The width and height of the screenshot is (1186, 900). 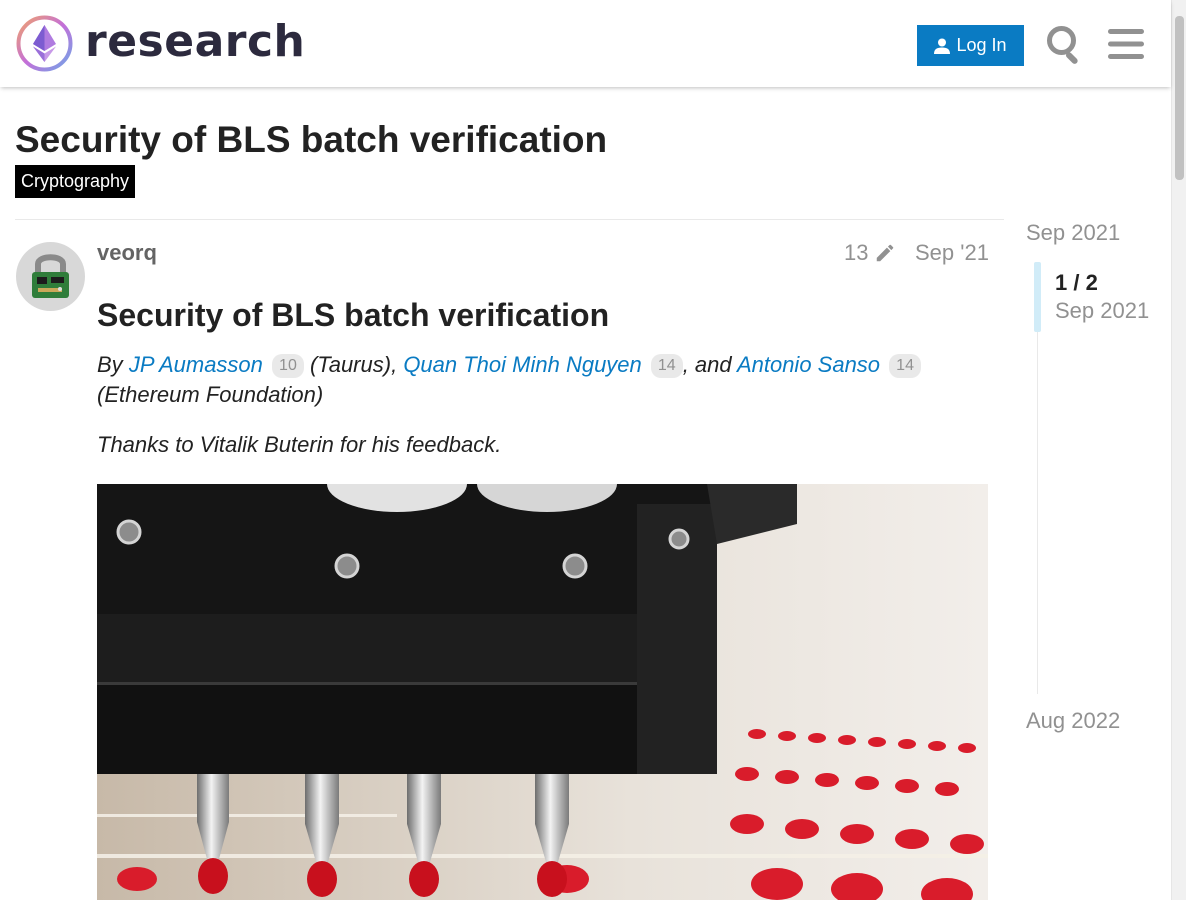 What do you see at coordinates (195, 41) in the screenshot?
I see `site-name: research` at bounding box center [195, 41].